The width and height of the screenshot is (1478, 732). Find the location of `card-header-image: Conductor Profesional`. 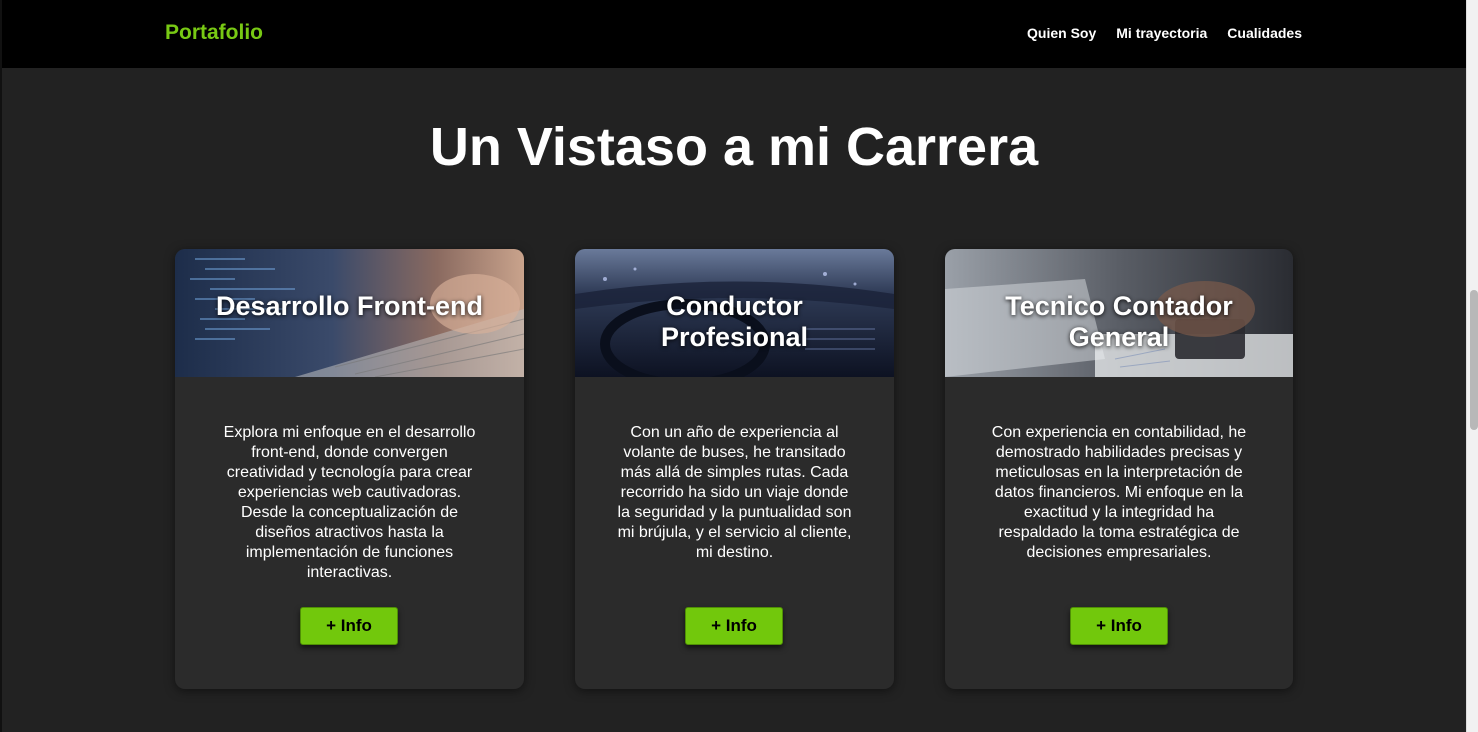

card-header-image: Conductor Profesional is located at coordinates (734, 313).